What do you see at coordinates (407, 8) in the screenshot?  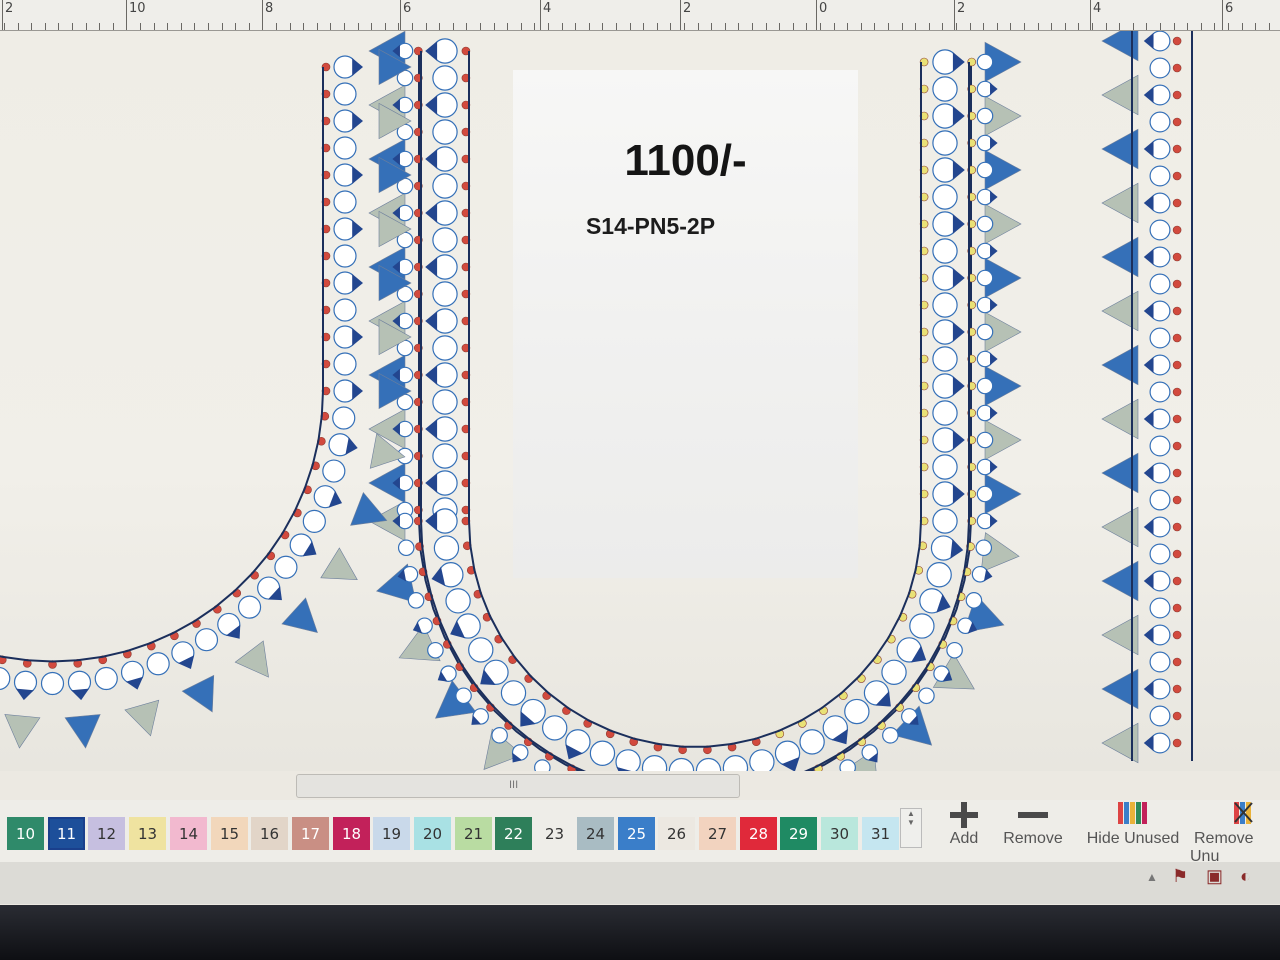 I see `ruler-label: 6` at bounding box center [407, 8].